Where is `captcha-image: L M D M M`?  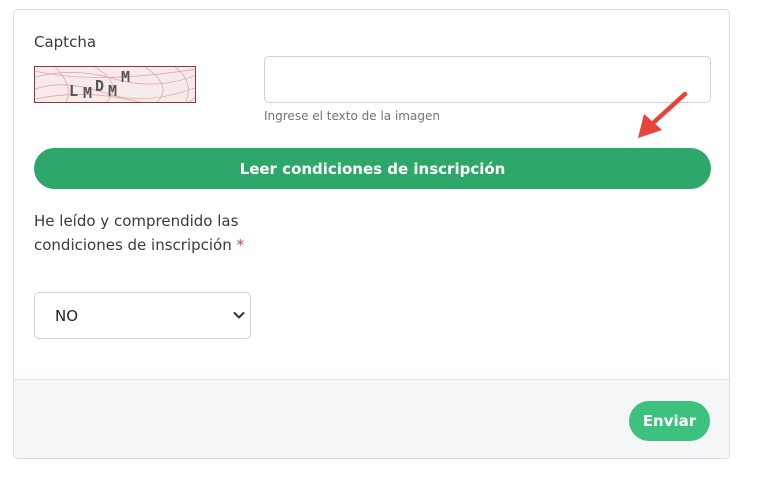 captcha-image: L M D M M is located at coordinates (115, 84).